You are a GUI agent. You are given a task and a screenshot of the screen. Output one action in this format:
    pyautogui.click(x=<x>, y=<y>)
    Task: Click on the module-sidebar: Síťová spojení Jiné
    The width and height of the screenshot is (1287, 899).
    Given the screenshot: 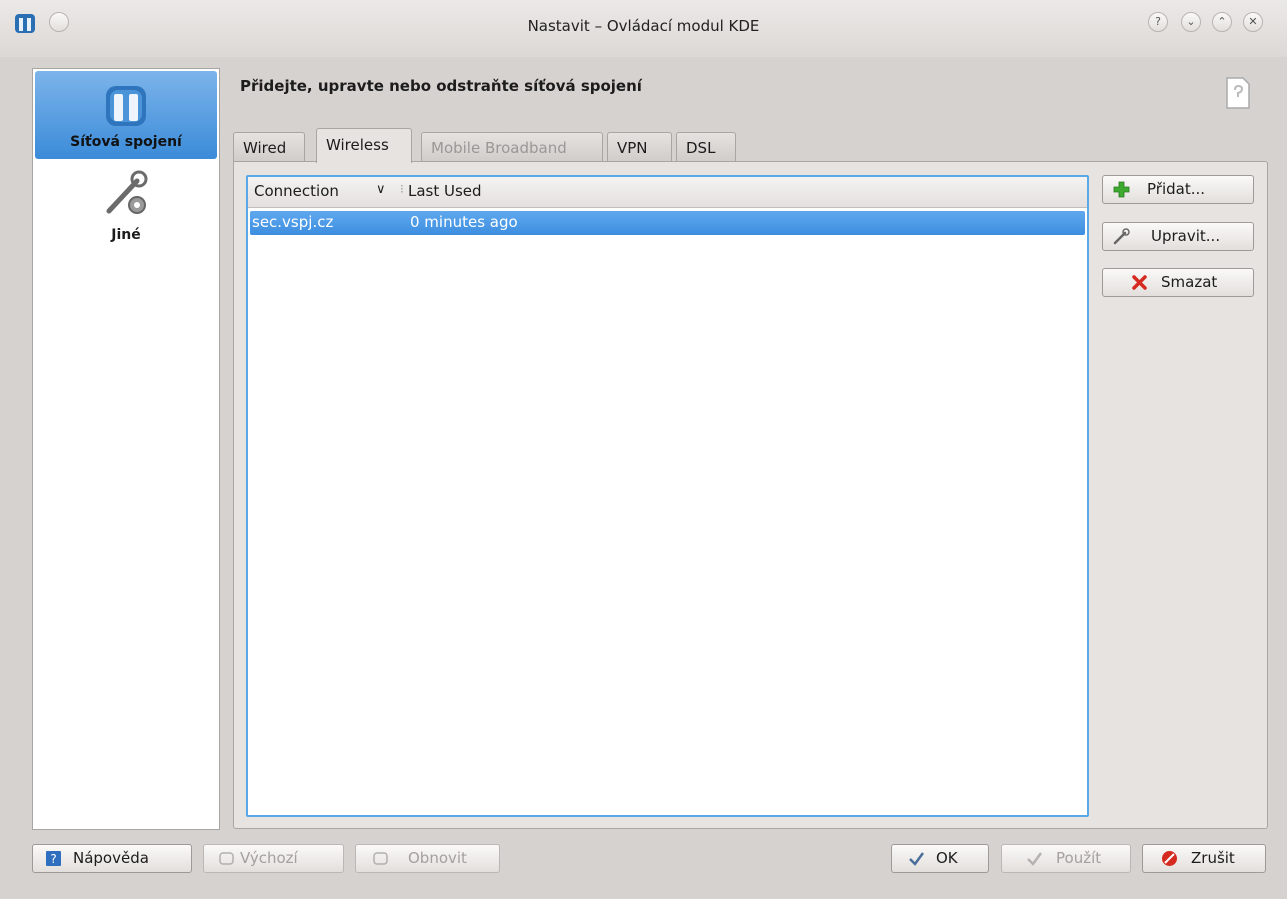 What is the action you would take?
    pyautogui.click(x=126, y=449)
    